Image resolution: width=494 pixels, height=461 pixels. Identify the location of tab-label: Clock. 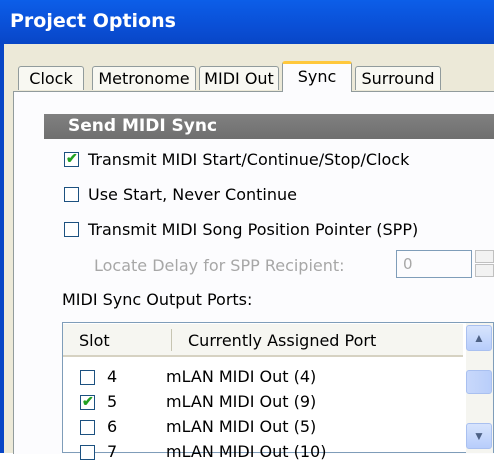
(51, 78).